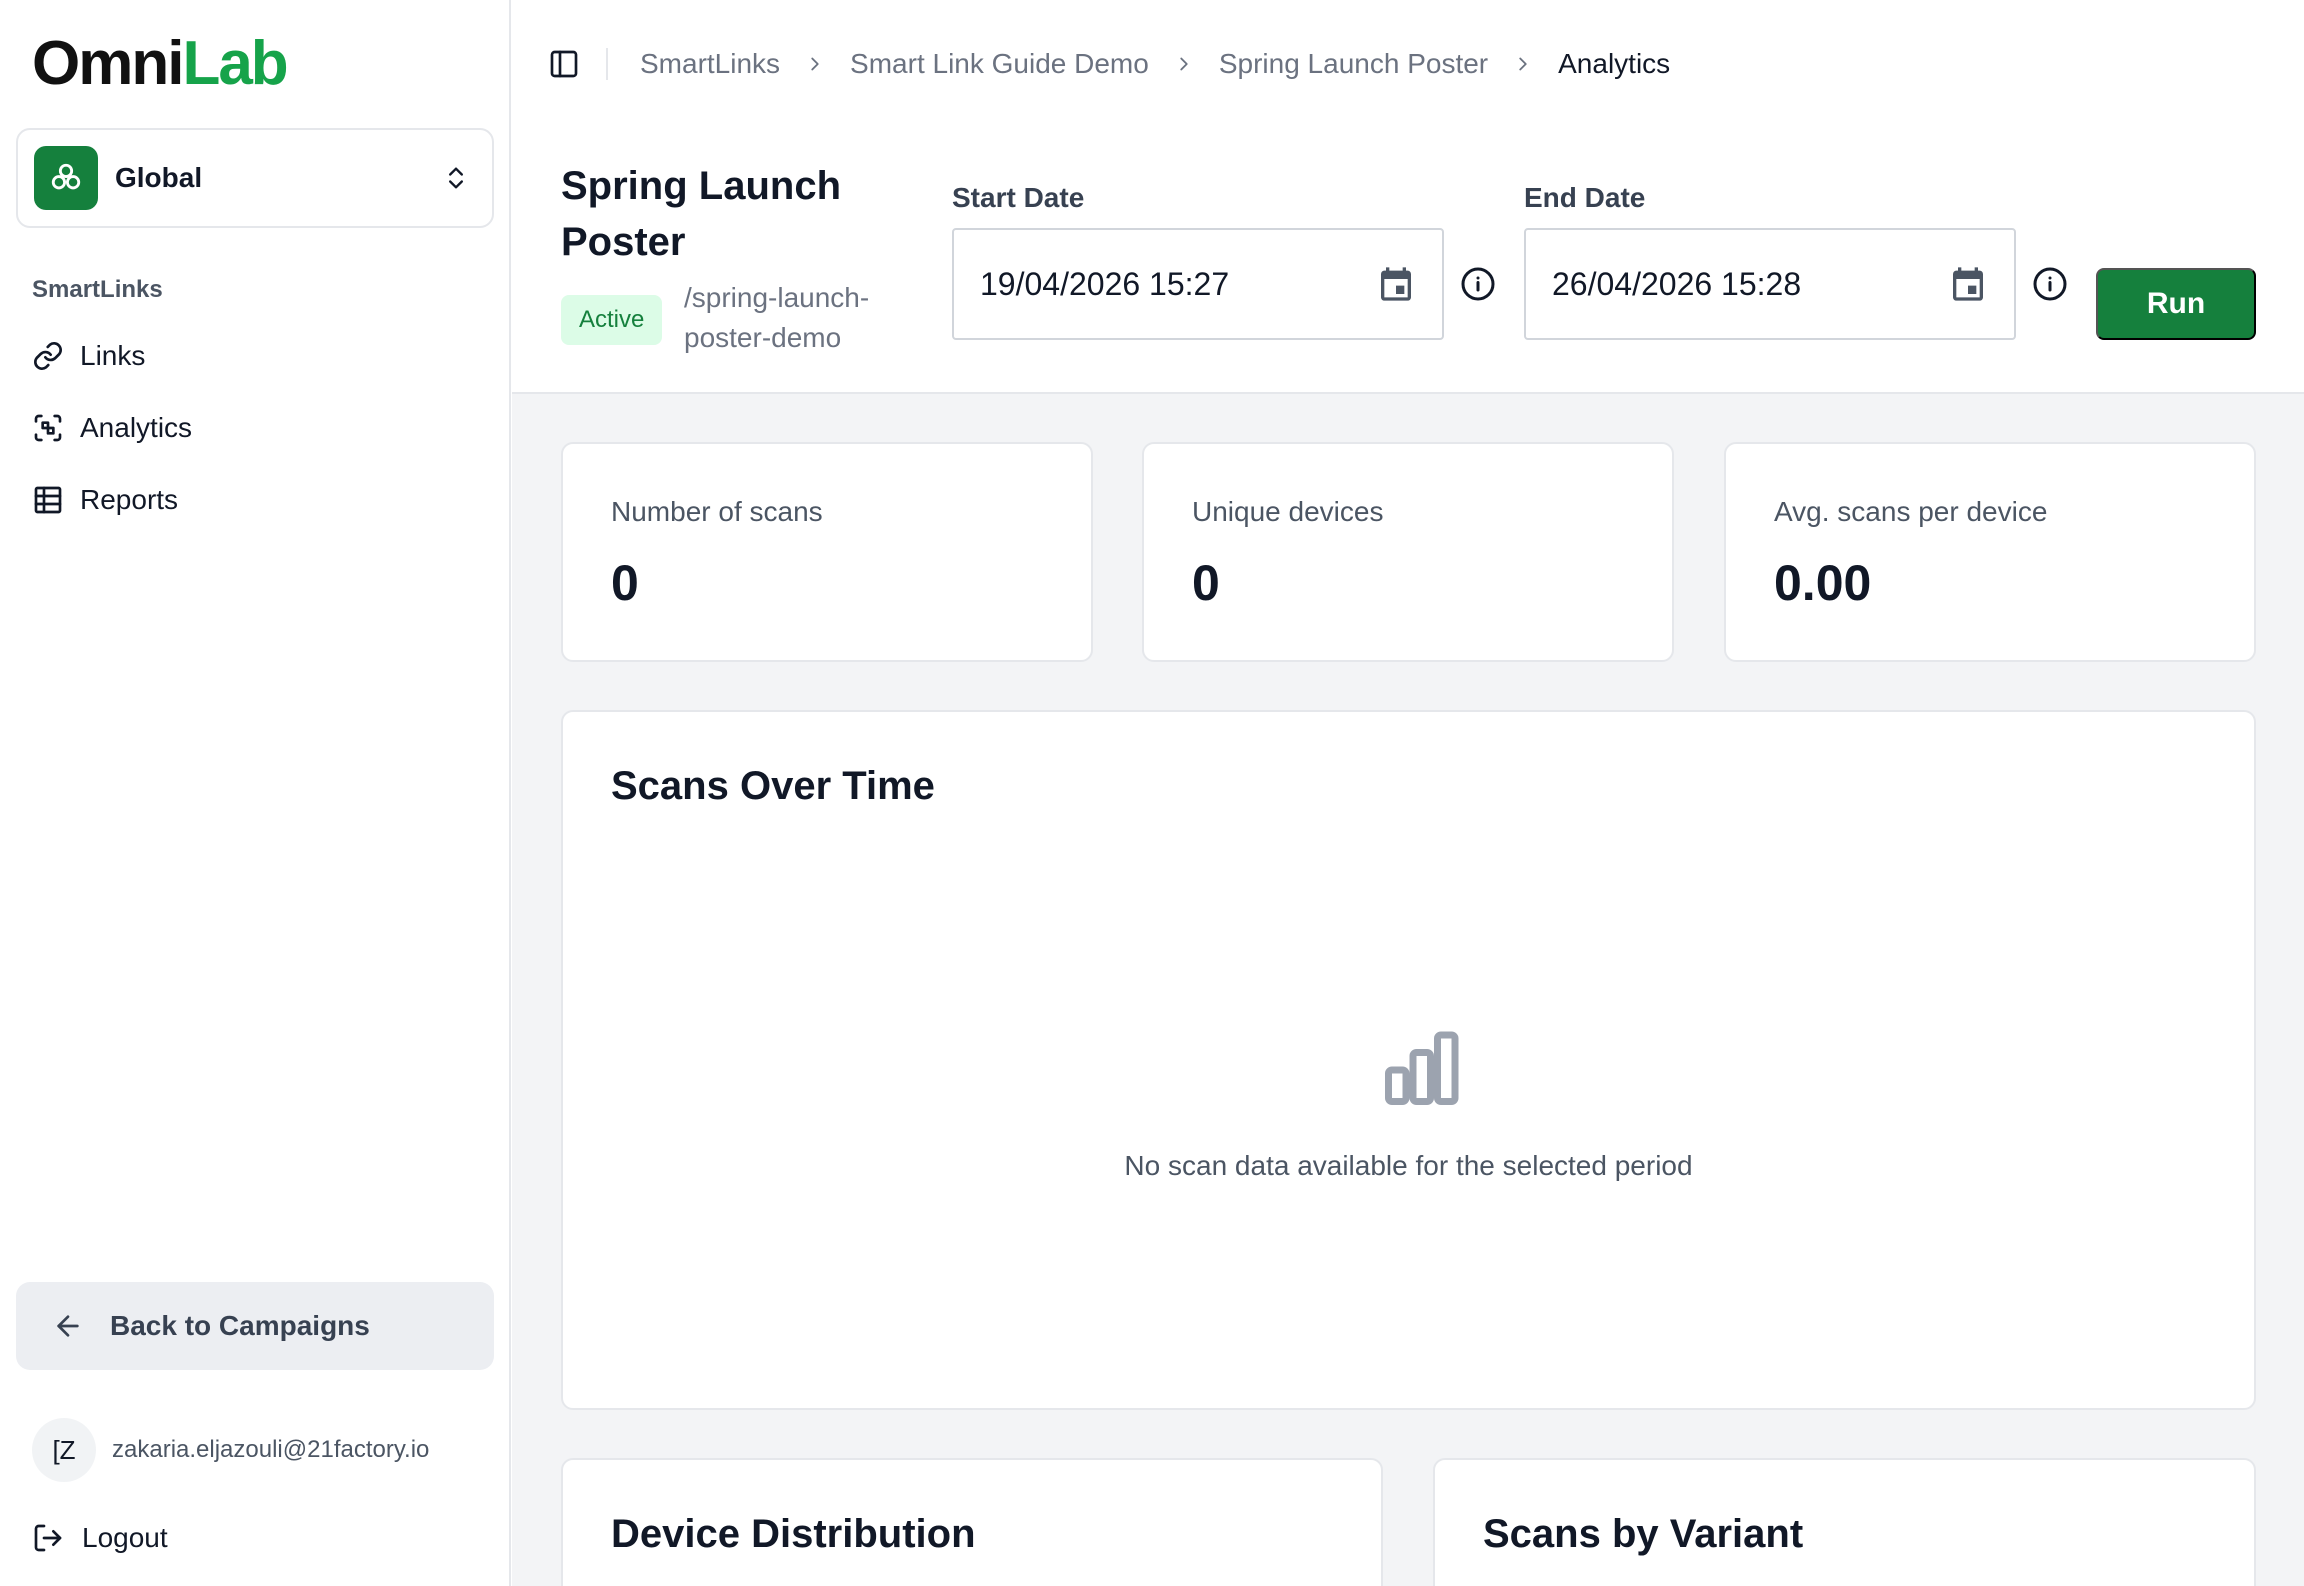  Describe the element at coordinates (48, 1538) in the screenshot. I see `logout-icon` at that location.